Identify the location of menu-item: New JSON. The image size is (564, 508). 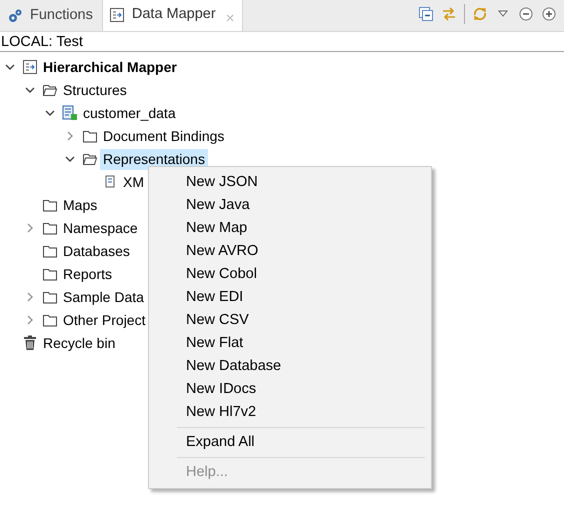
(290, 182).